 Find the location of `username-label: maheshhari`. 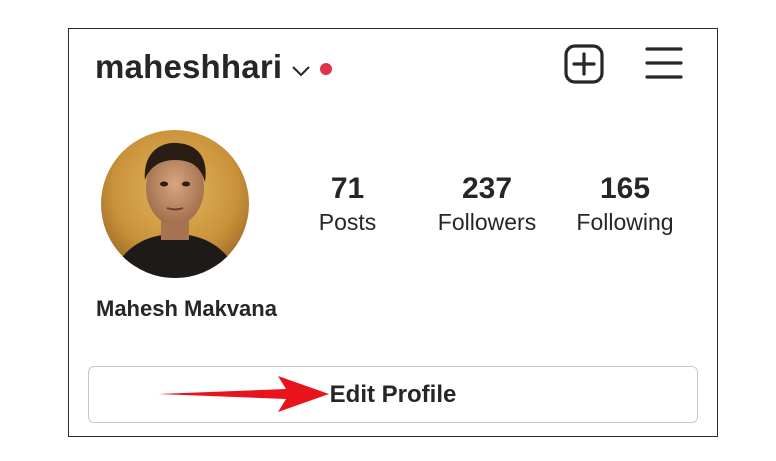

username-label: maheshhari is located at coordinates (189, 66).